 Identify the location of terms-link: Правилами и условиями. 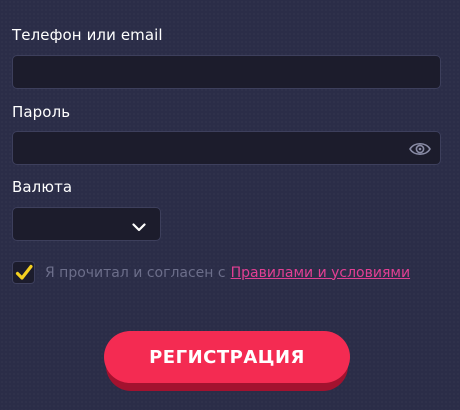
(320, 273).